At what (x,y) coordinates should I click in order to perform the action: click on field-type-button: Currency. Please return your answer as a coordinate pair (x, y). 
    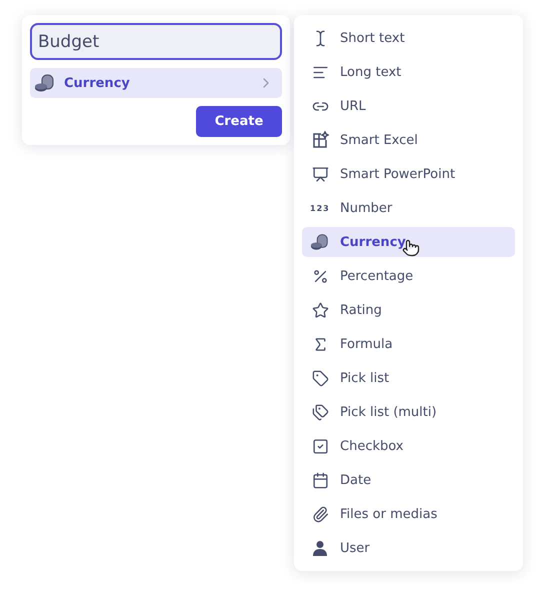
    Looking at the image, I should click on (156, 83).